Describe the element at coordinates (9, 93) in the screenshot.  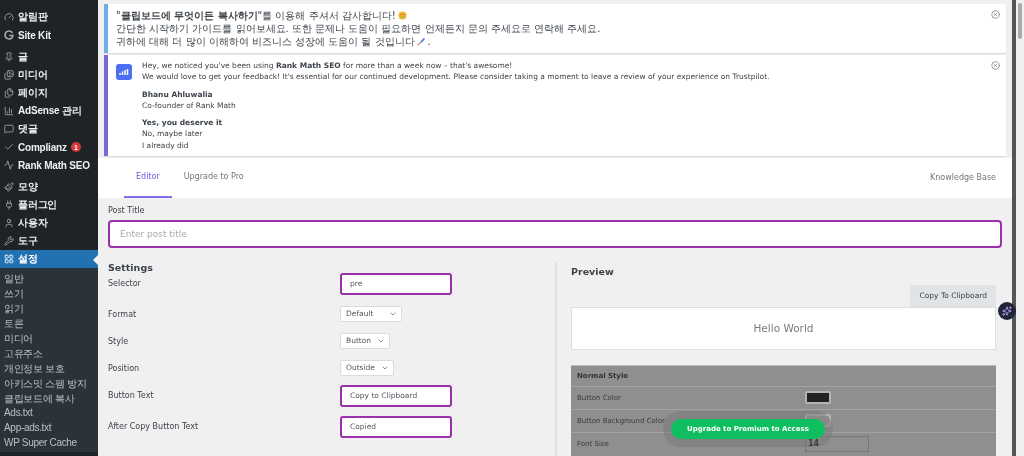
I see `pages-icon` at that location.